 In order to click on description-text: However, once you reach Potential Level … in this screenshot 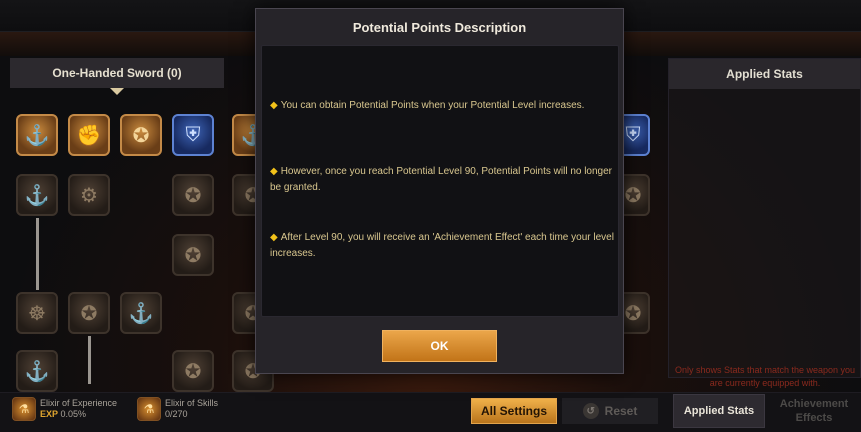, I will do `click(441, 179)`.